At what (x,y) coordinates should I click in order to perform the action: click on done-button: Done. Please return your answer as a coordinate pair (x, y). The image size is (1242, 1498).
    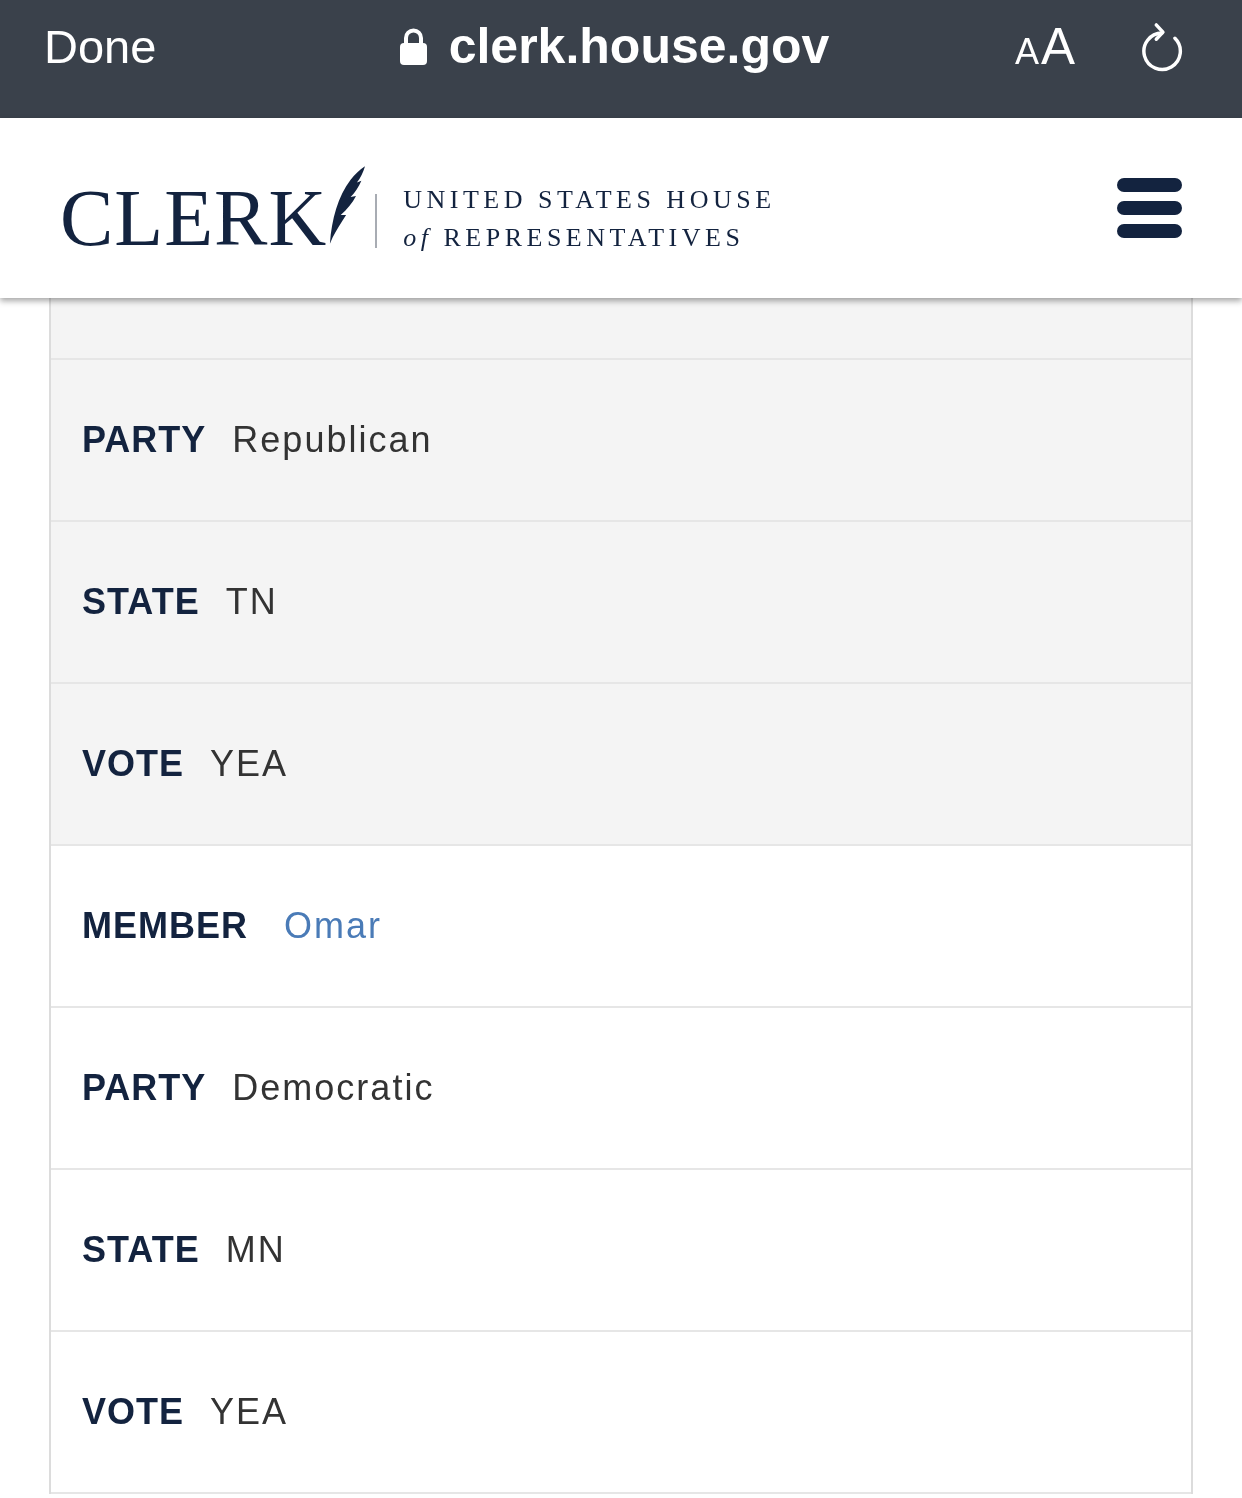
    Looking at the image, I should click on (100, 46).